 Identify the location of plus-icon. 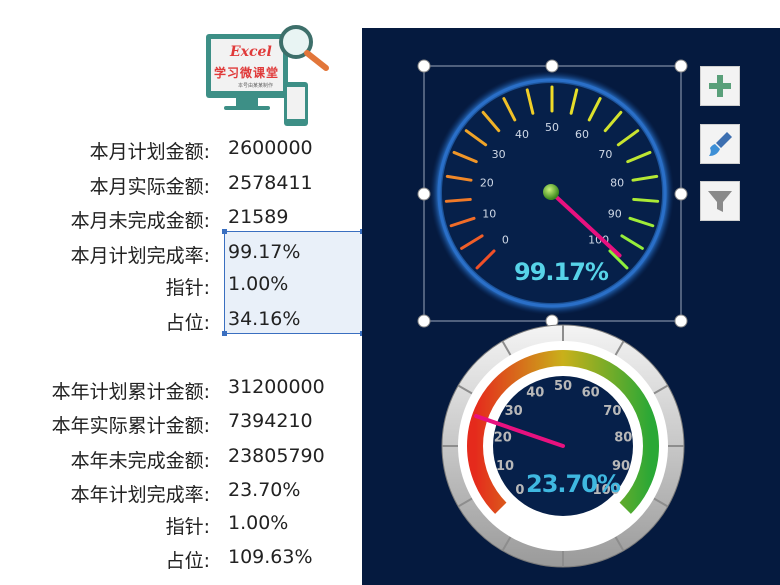
(720, 86).